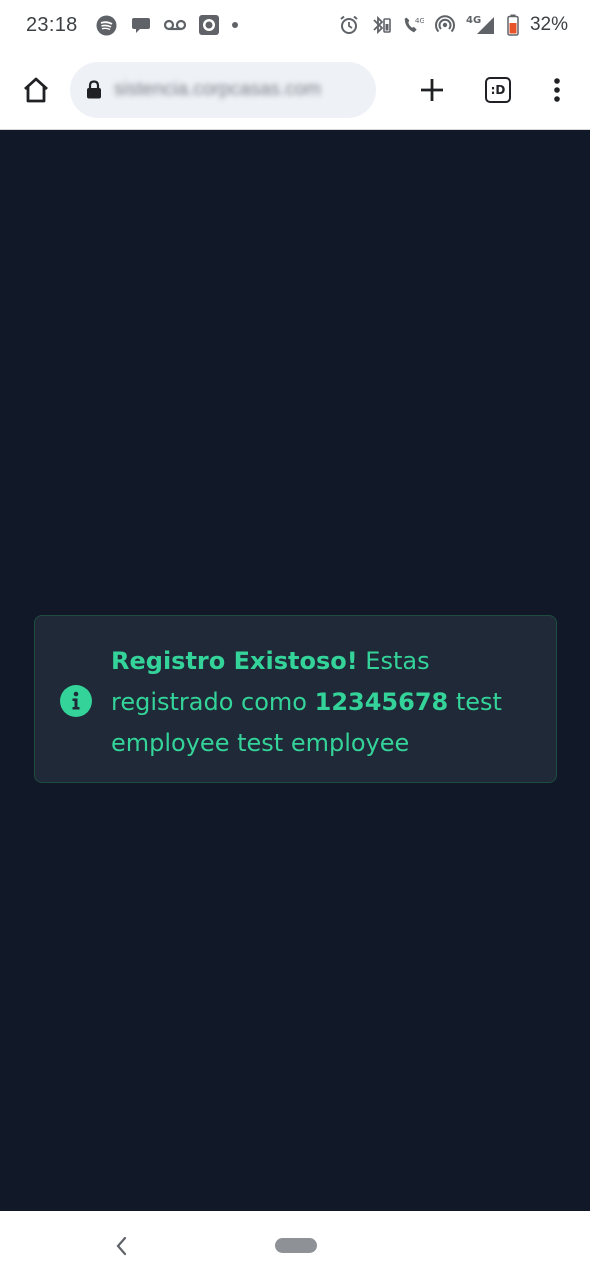  I want to click on tab-switcher-button: :D, so click(498, 90).